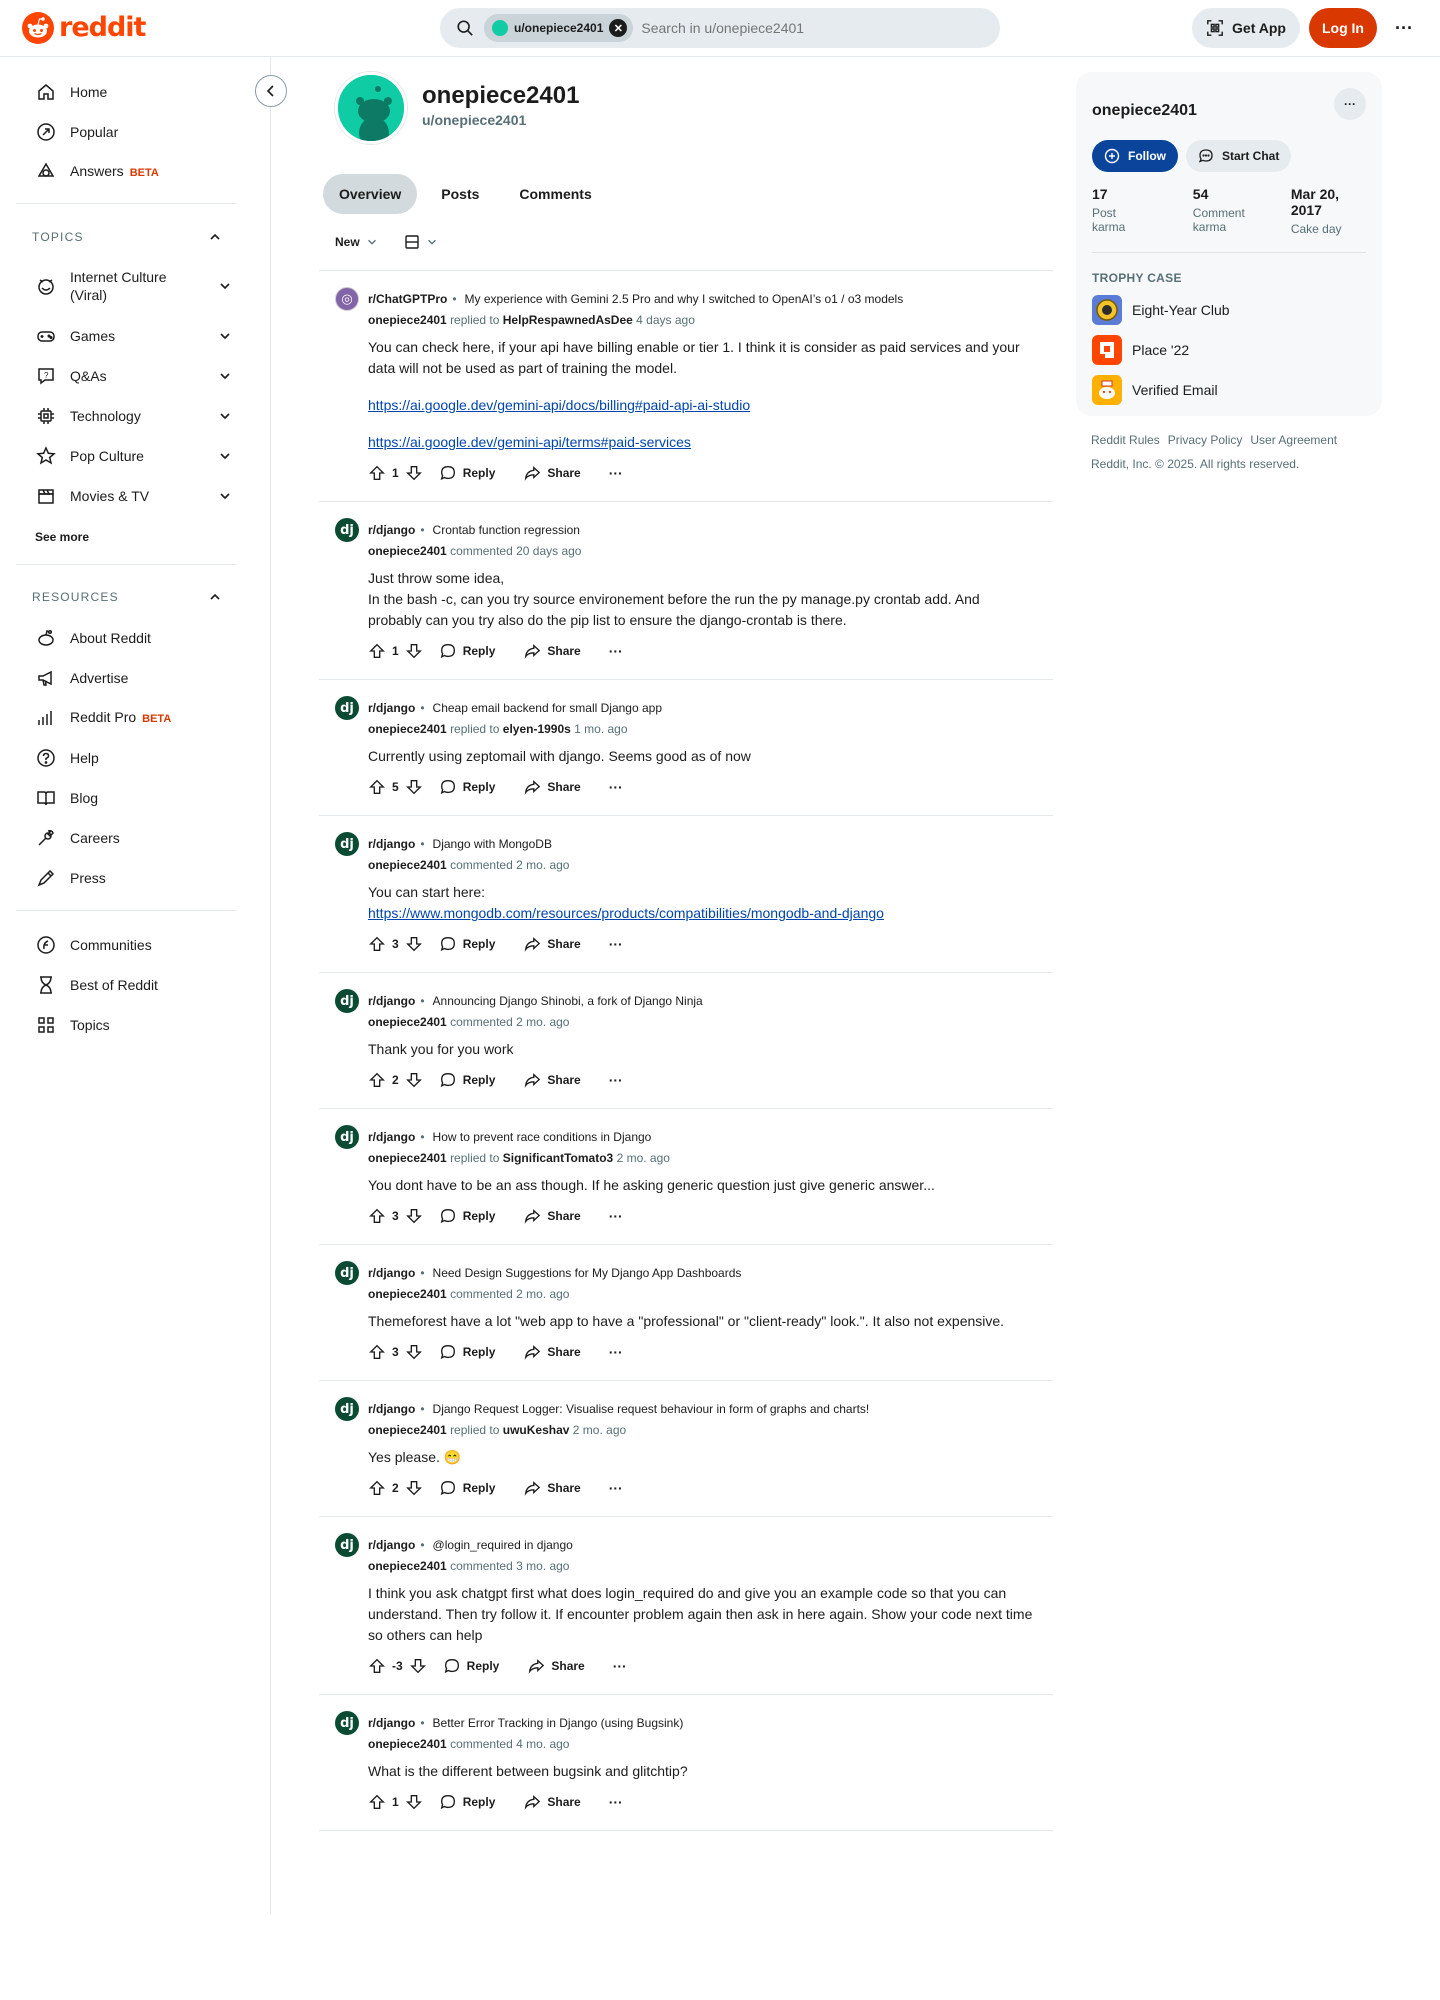 The image size is (1440, 2000). Describe the element at coordinates (134, 798) in the screenshot. I see `sidebar-item-blog: Blog` at that location.